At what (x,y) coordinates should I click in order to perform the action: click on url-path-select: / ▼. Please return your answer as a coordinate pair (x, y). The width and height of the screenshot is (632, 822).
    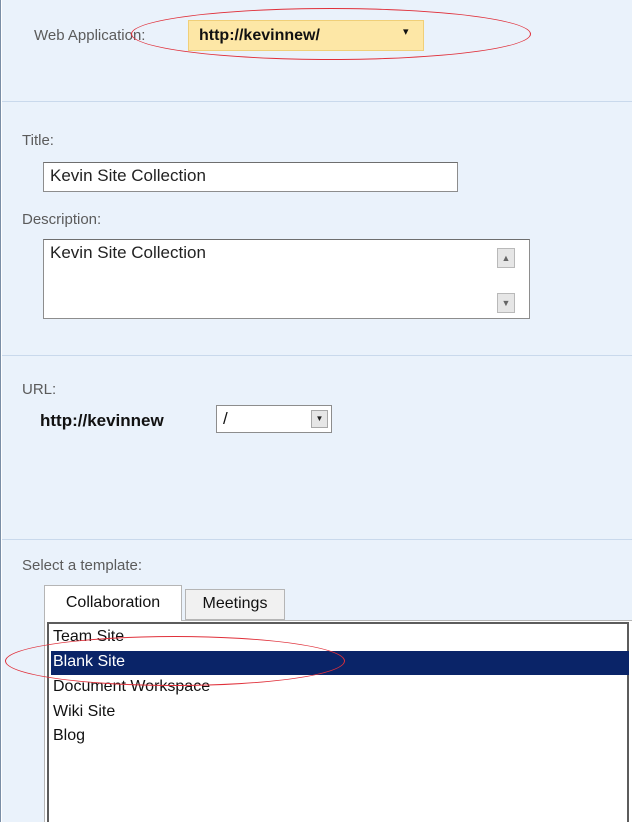
    Looking at the image, I should click on (274, 419).